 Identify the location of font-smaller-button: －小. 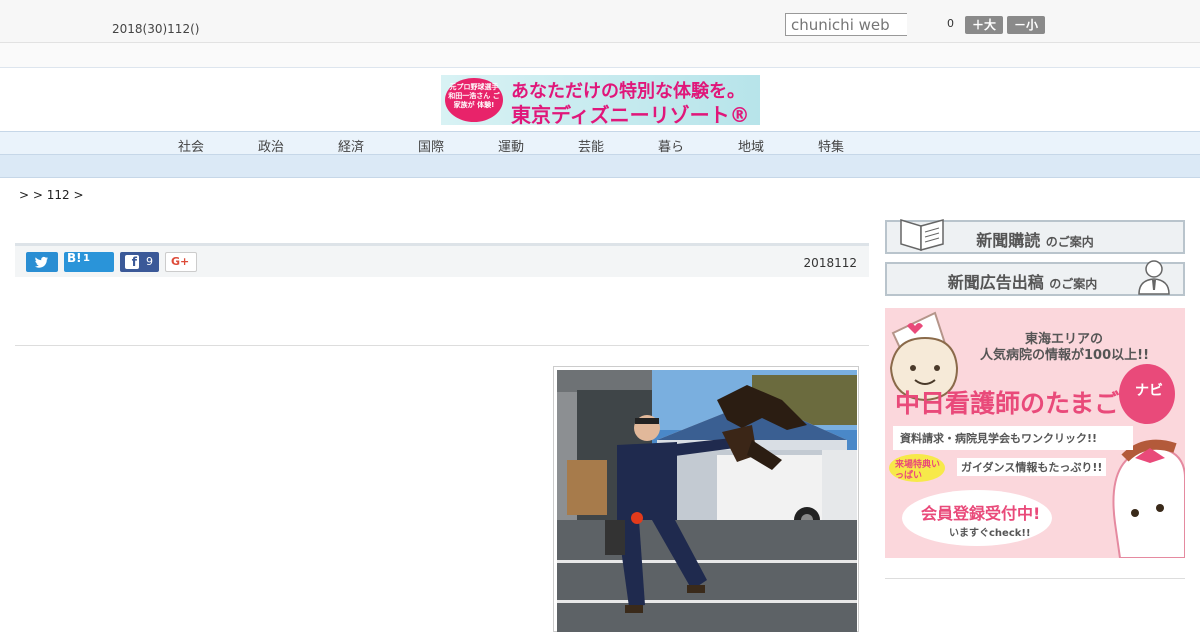
(1026, 25).